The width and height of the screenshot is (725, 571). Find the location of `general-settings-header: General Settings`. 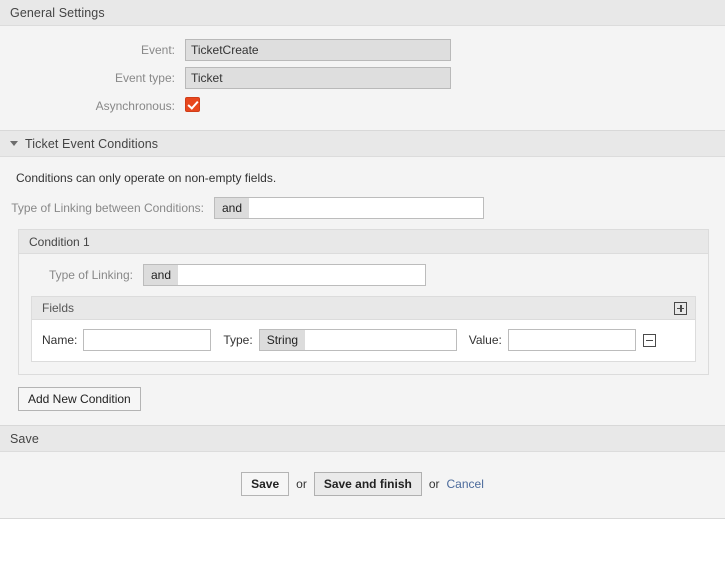

general-settings-header: General Settings is located at coordinates (362, 13).